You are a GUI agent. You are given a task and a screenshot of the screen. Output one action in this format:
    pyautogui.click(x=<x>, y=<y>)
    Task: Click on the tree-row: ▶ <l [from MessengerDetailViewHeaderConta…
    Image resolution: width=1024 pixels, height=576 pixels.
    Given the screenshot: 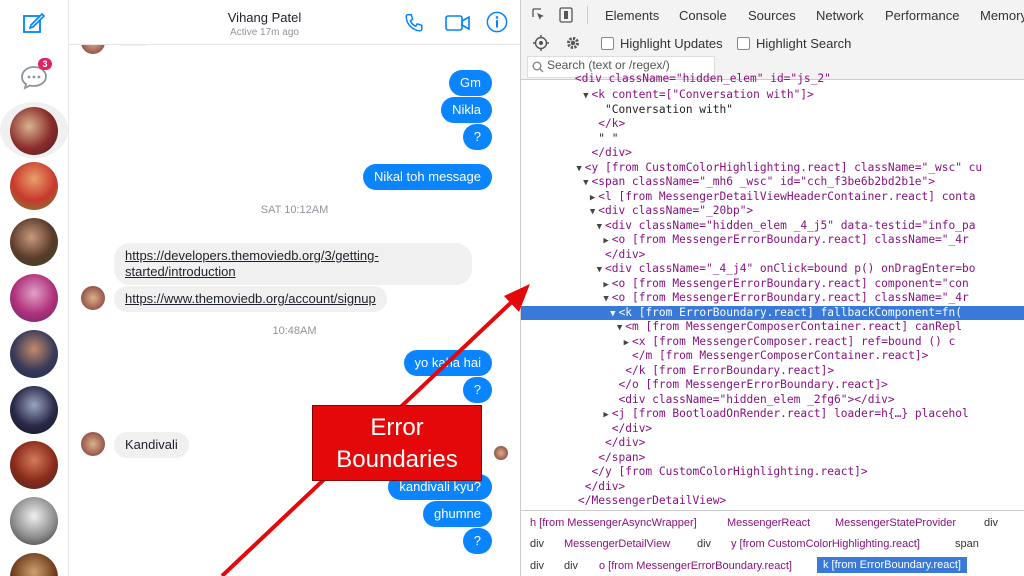 What is the action you would take?
    pyautogui.click(x=772, y=197)
    